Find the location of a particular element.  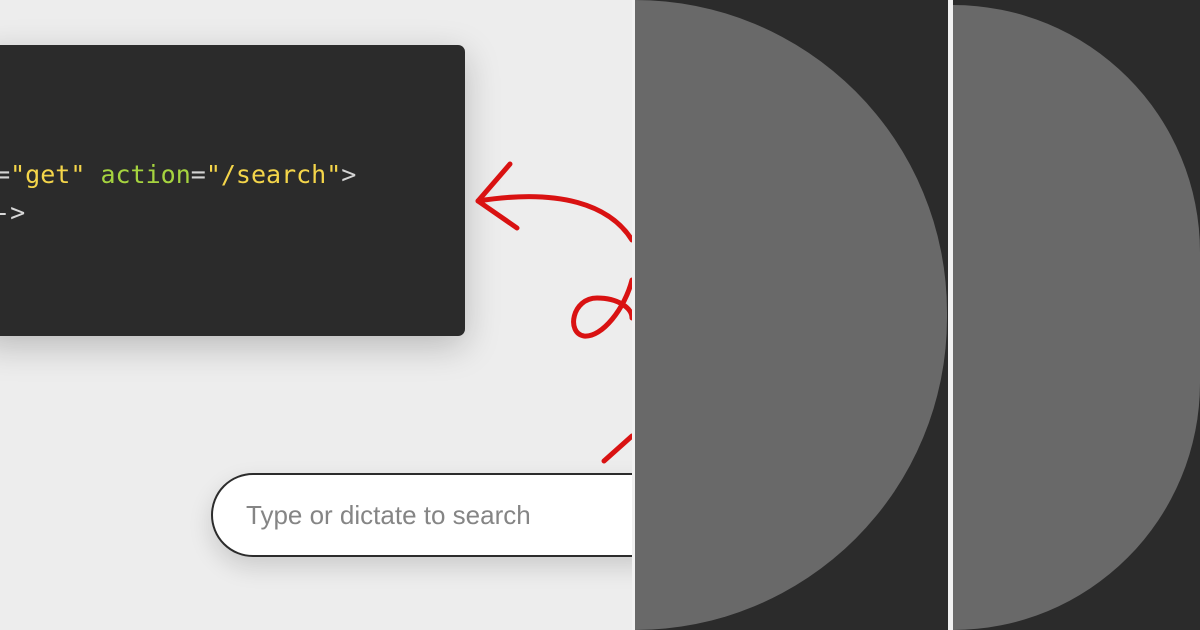

code-line-form-tag: d="get" action="/search"> is located at coordinates (178, 175).